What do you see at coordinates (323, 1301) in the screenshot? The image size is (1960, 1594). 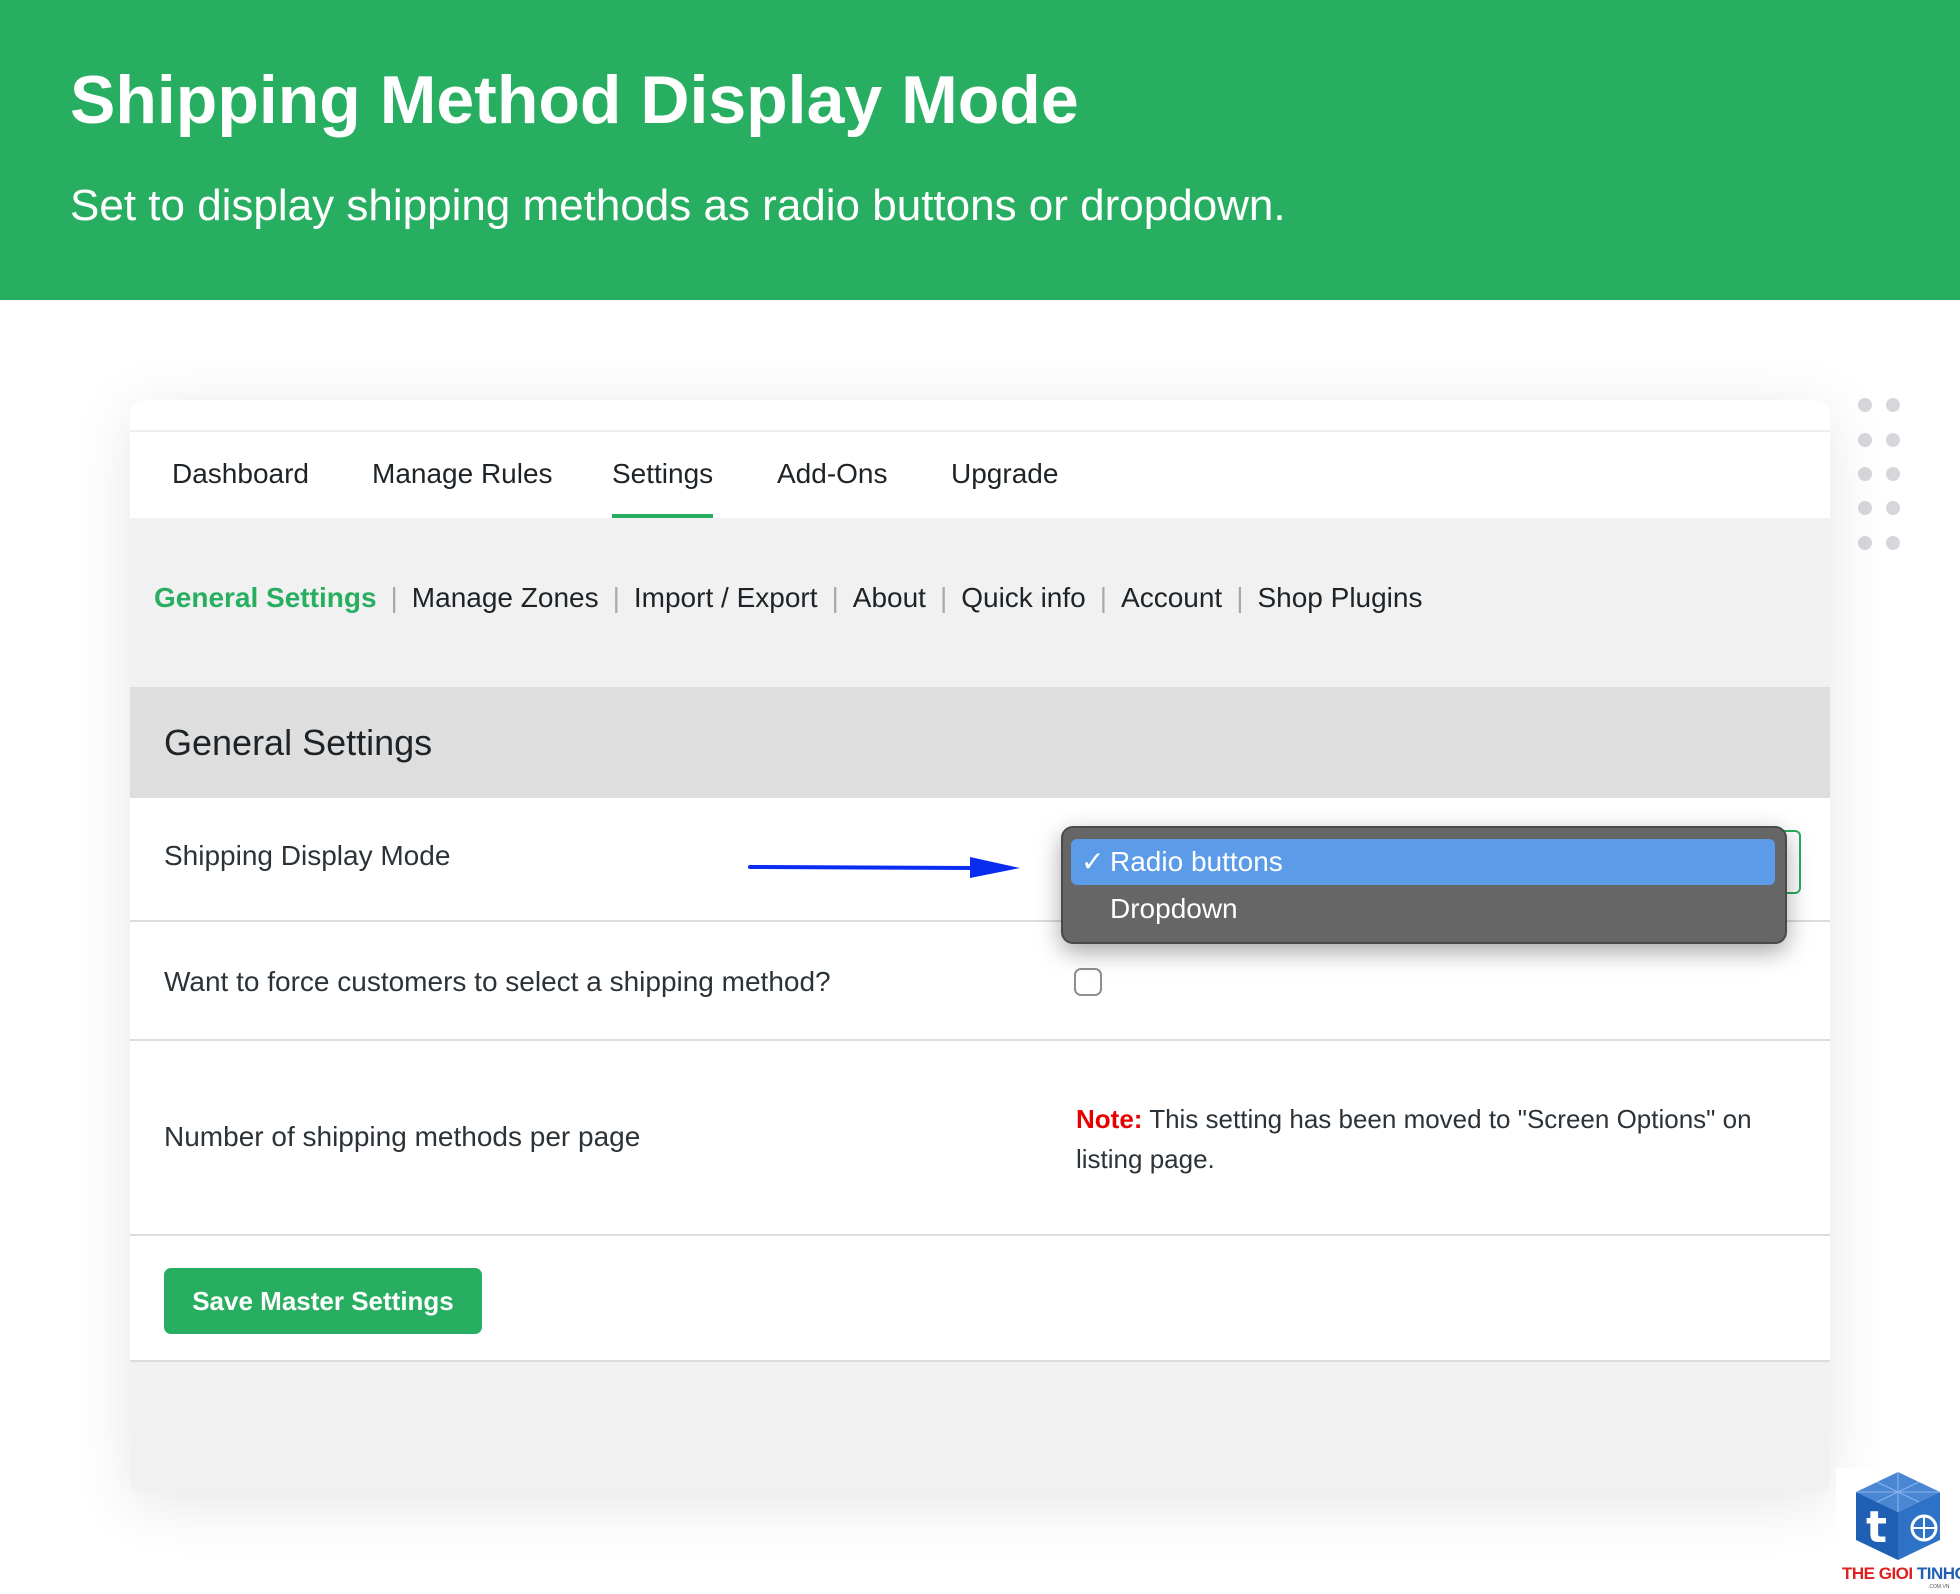 I see `save-master-settings-button: Save Master Settings` at bounding box center [323, 1301].